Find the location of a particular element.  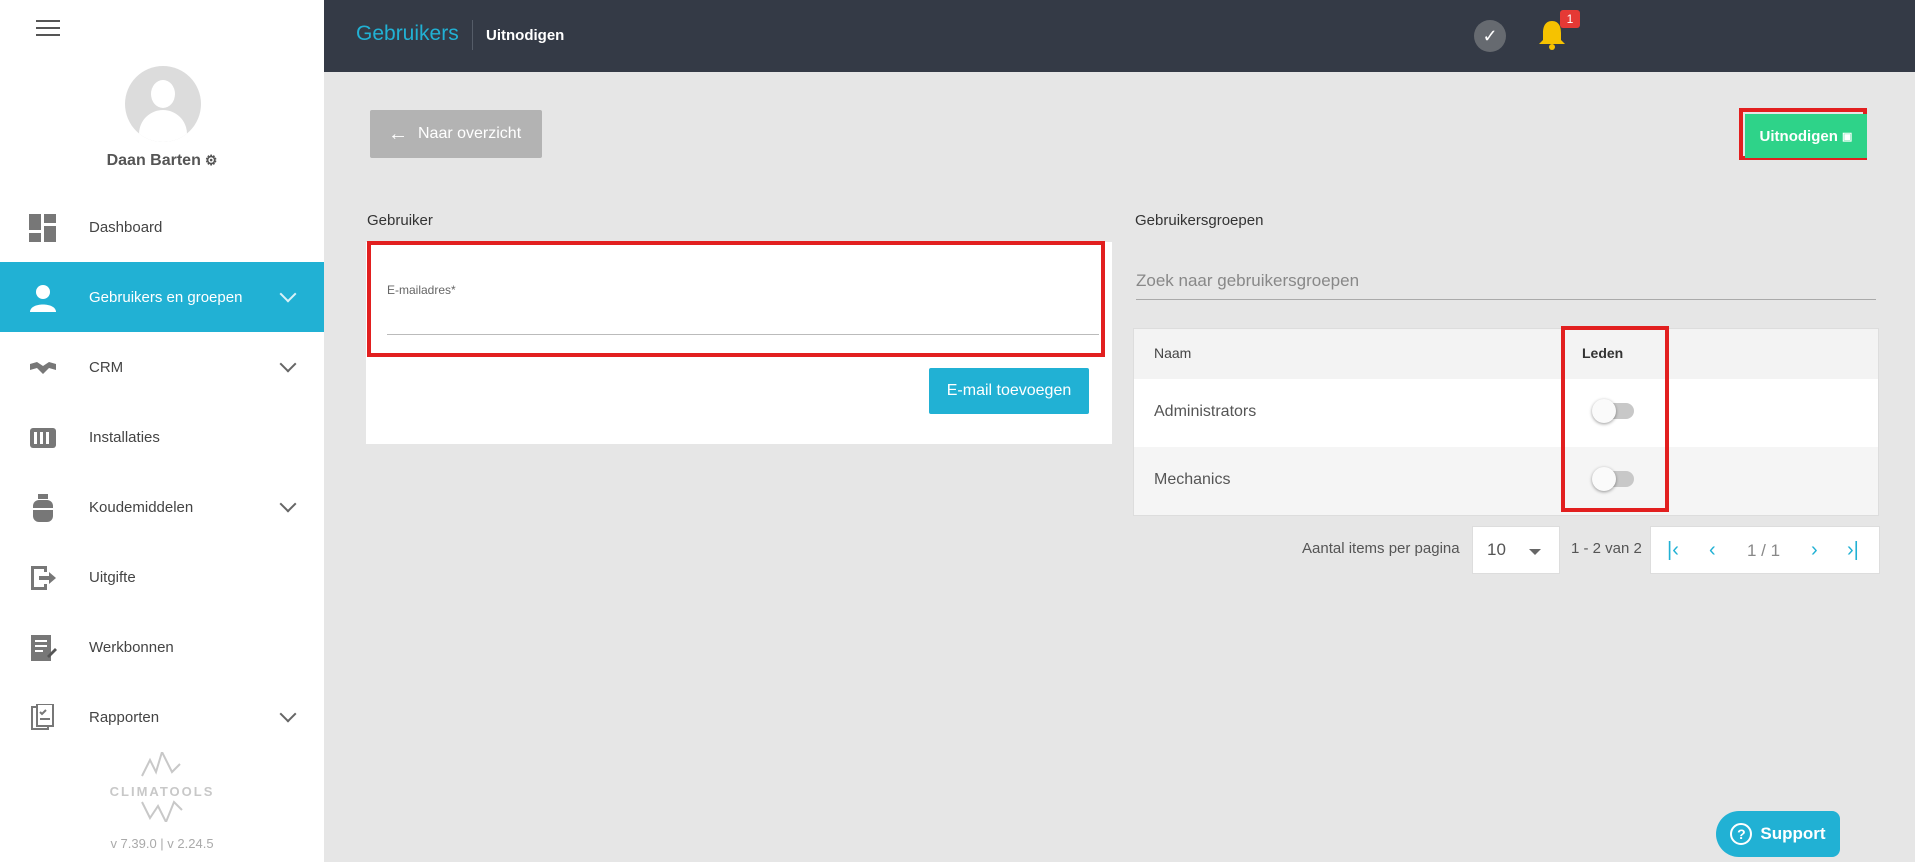

page-info: 1 / 1 is located at coordinates (1764, 550).